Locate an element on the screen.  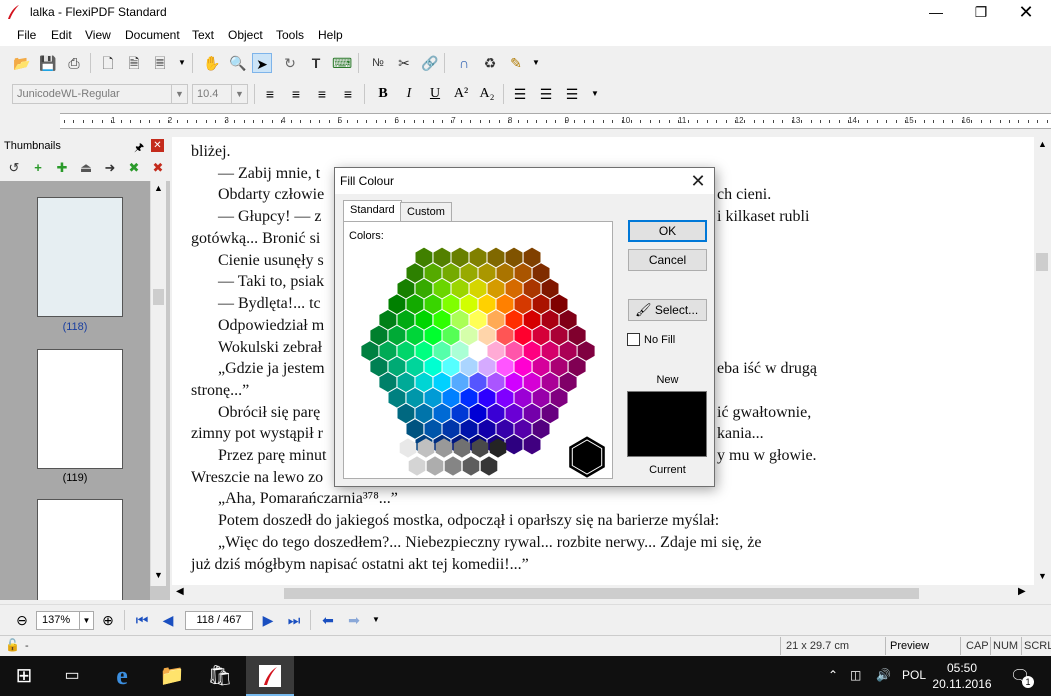
black-swatch-cell is located at coordinates (587, 457).